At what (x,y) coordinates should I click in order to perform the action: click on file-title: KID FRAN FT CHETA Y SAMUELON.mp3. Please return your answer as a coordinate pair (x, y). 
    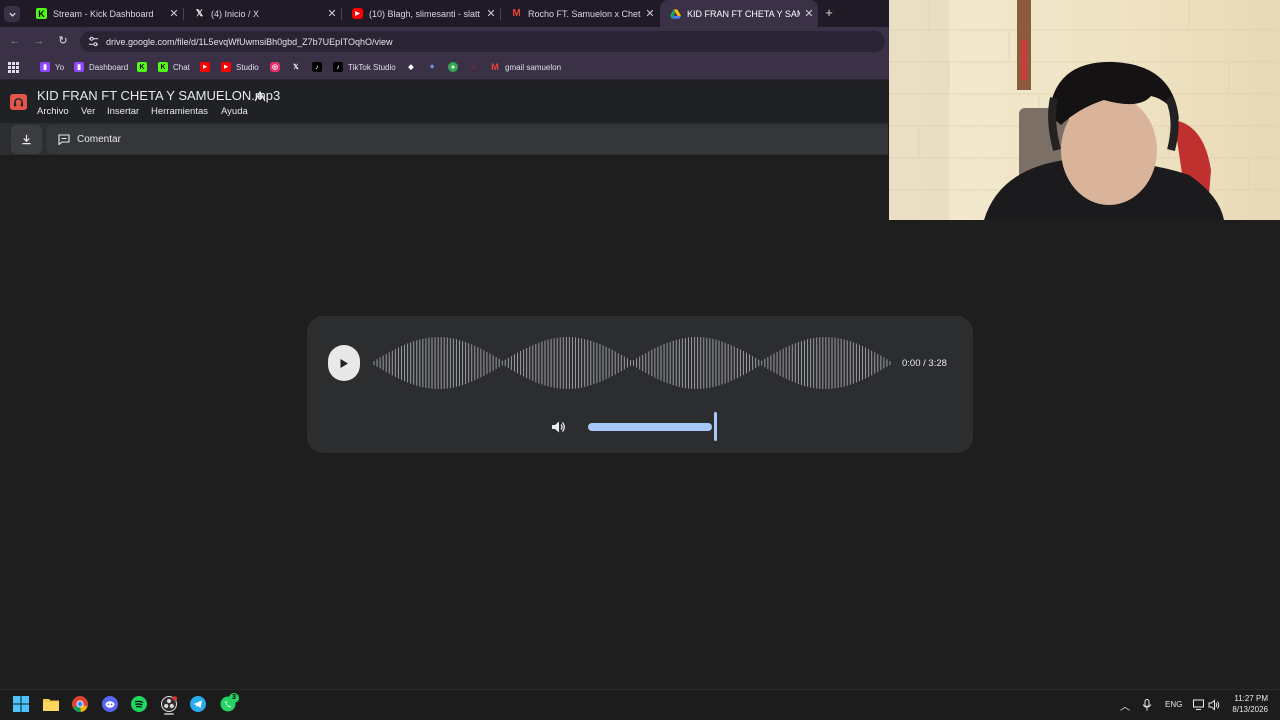
    Looking at the image, I should click on (159, 95).